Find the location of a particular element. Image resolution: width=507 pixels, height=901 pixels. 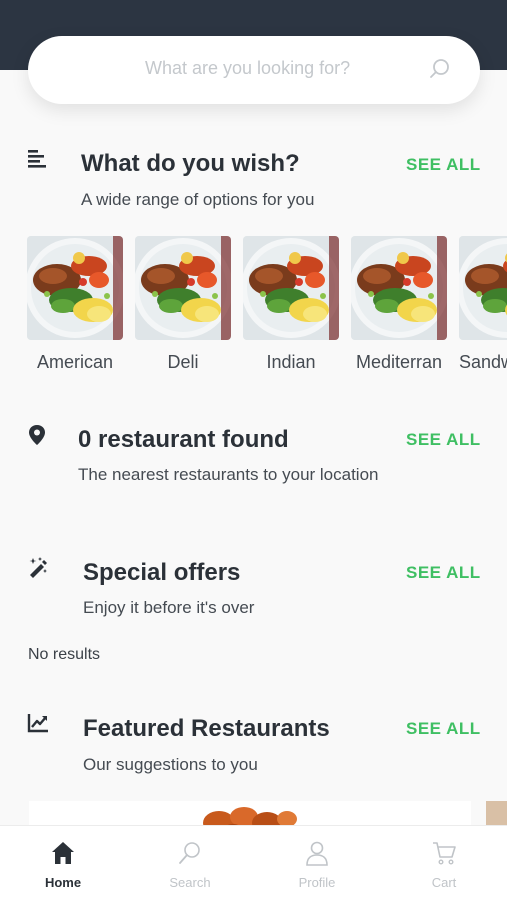

see-all-offers-link: SEE ALL is located at coordinates (443, 573).